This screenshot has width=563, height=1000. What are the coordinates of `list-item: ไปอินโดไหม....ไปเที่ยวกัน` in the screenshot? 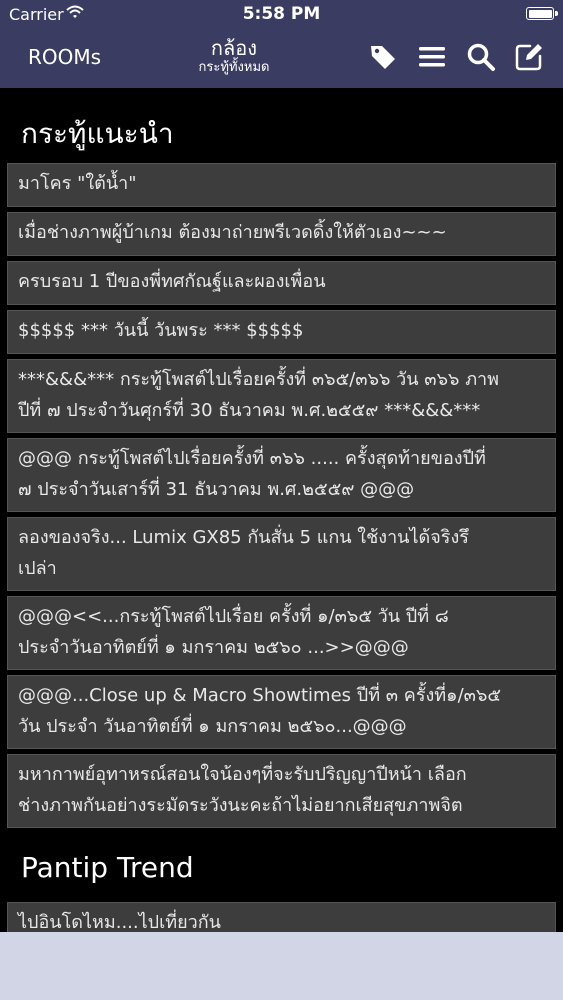 It's located at (281, 917).